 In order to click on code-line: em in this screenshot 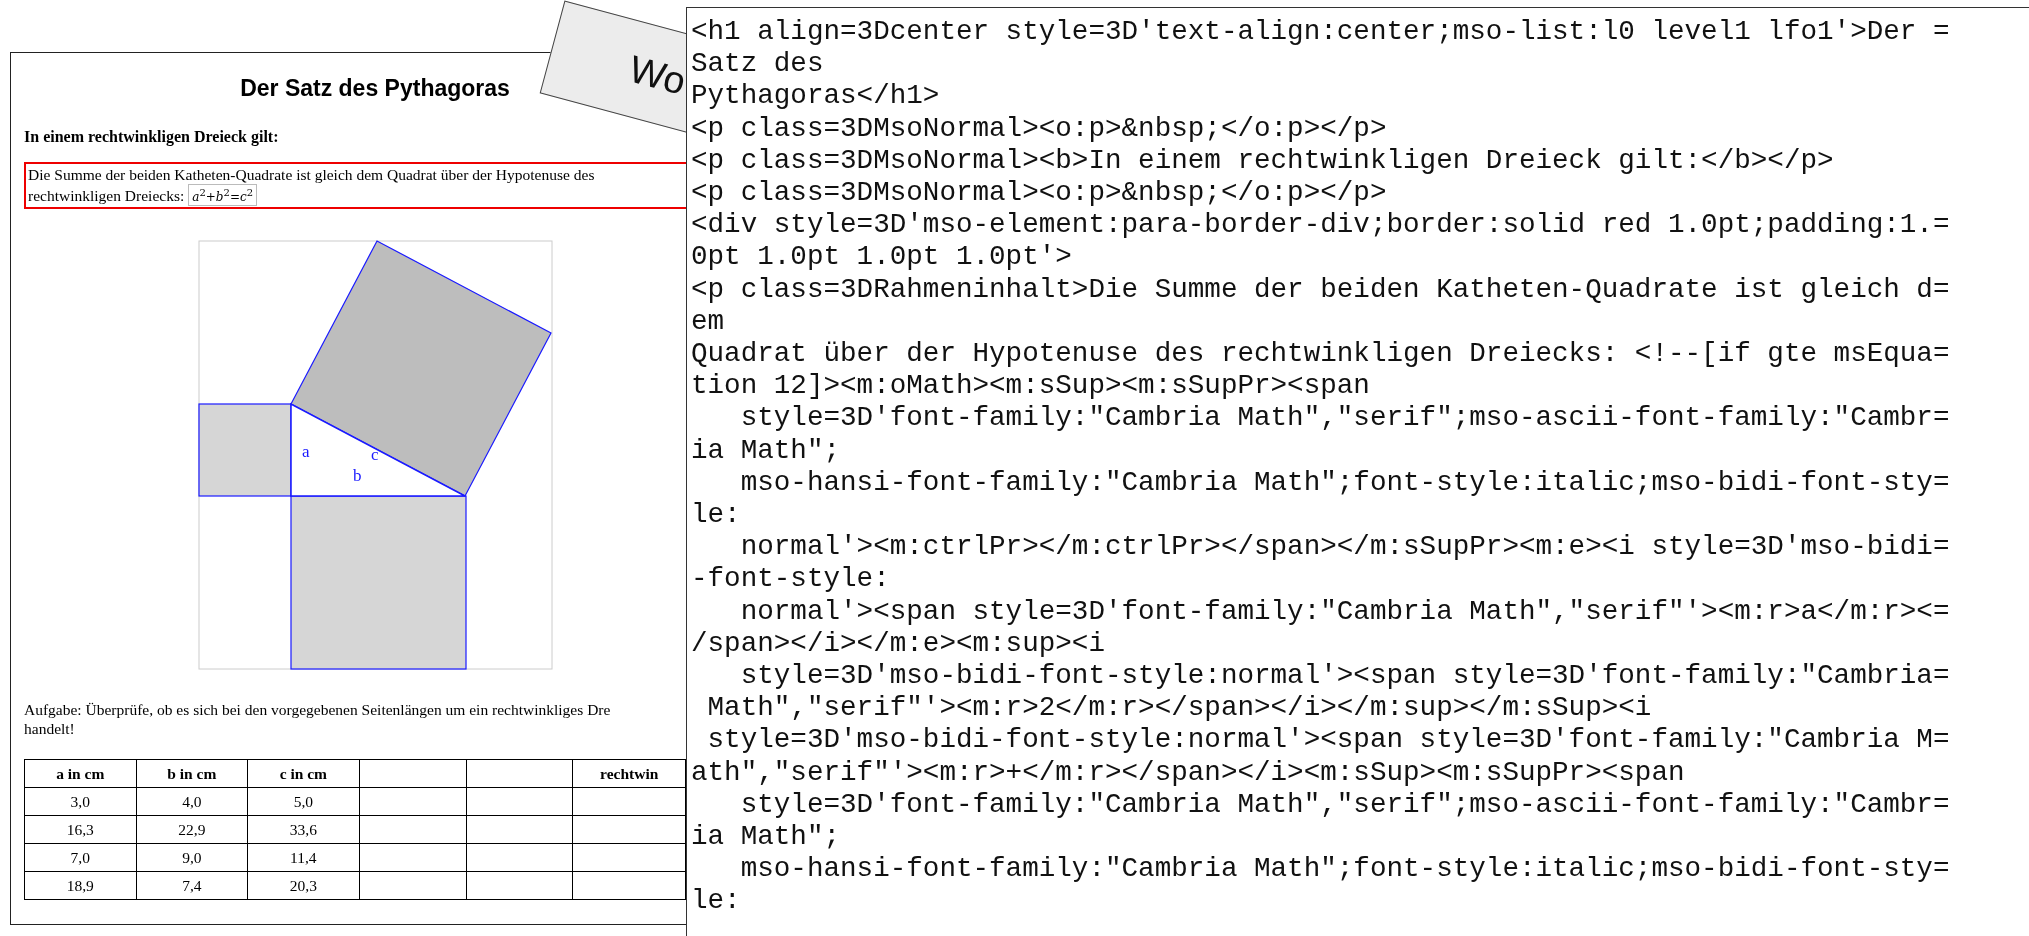, I will do `click(708, 322)`.